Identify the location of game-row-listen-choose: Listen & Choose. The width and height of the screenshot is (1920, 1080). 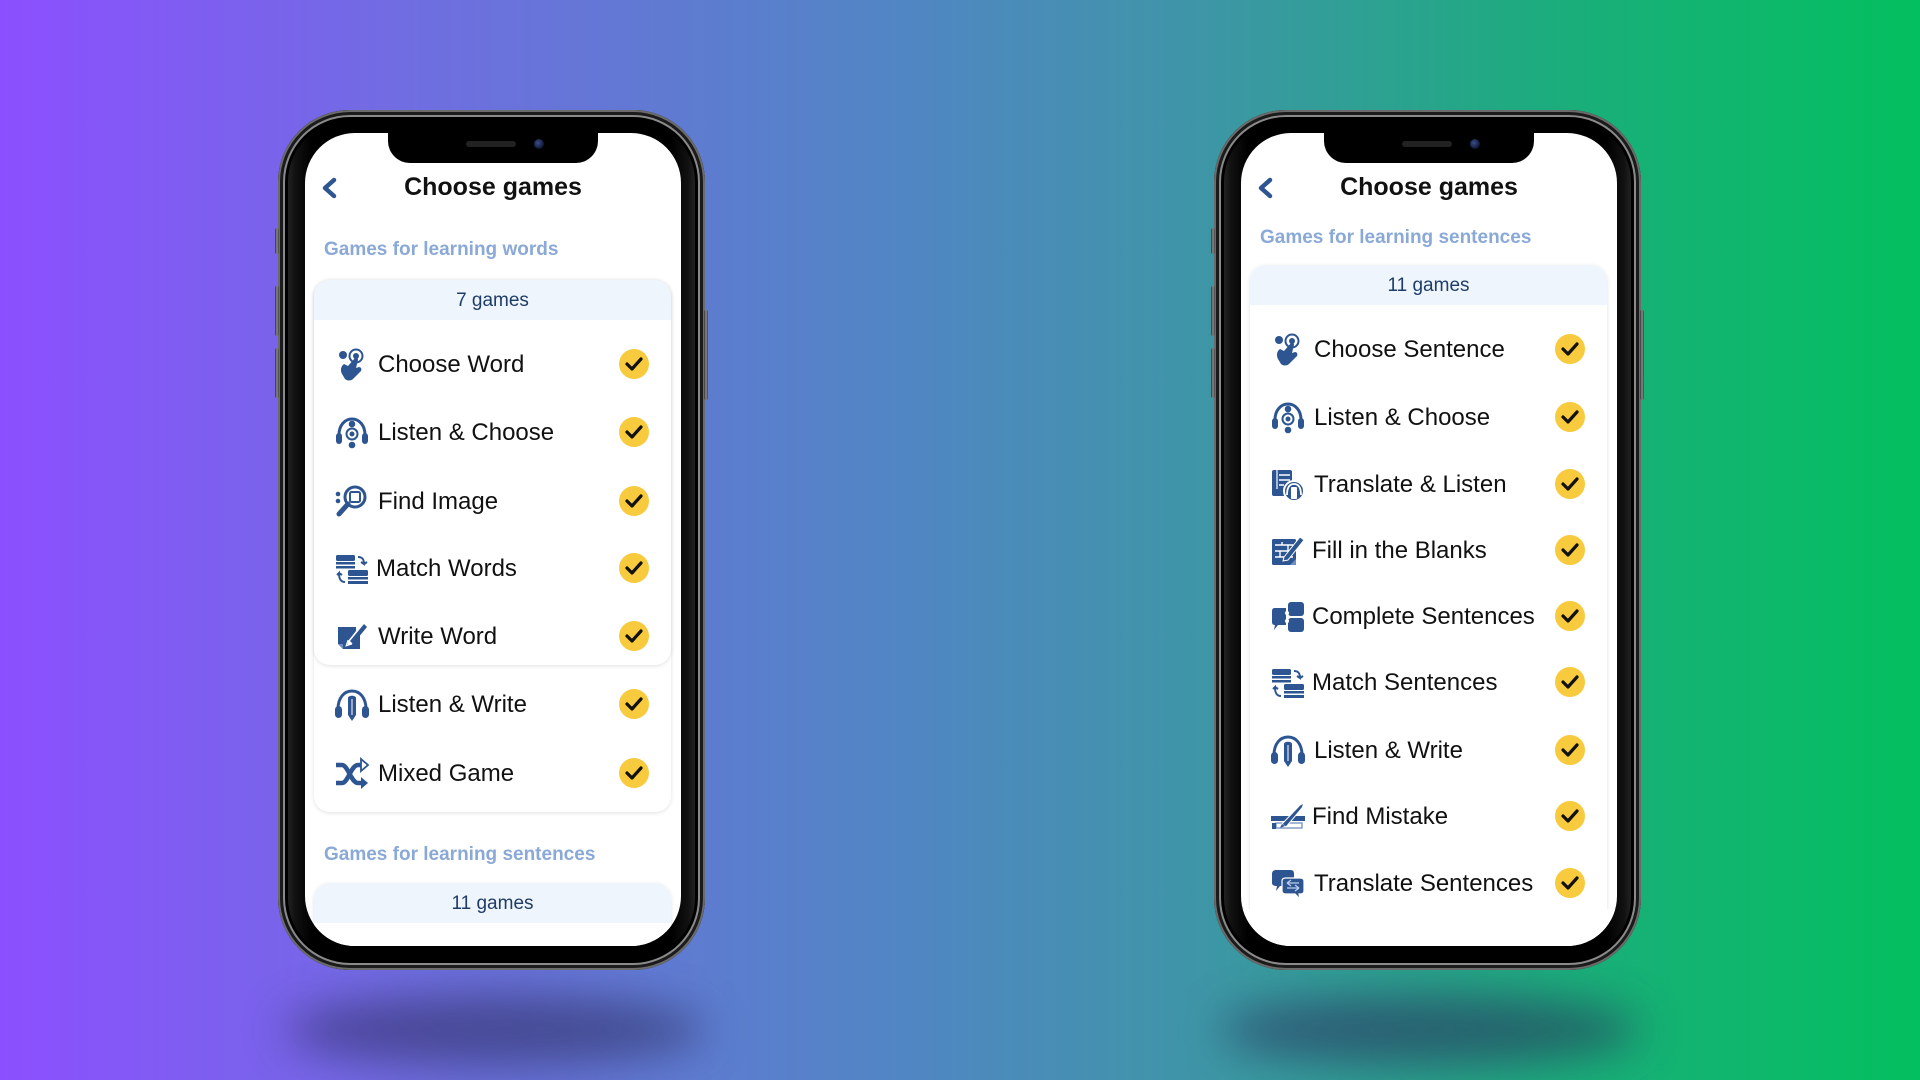
(1428, 417).